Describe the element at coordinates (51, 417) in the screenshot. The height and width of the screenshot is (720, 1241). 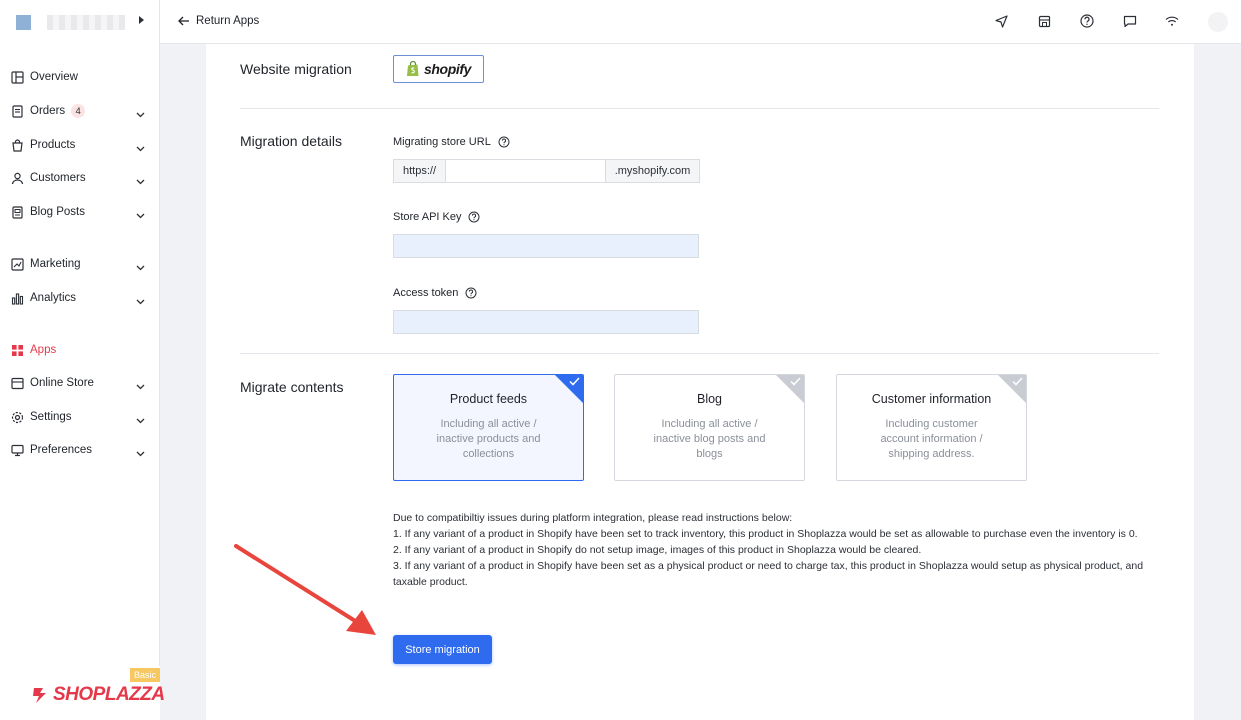
I see `sidebar-item-label: Settings` at that location.